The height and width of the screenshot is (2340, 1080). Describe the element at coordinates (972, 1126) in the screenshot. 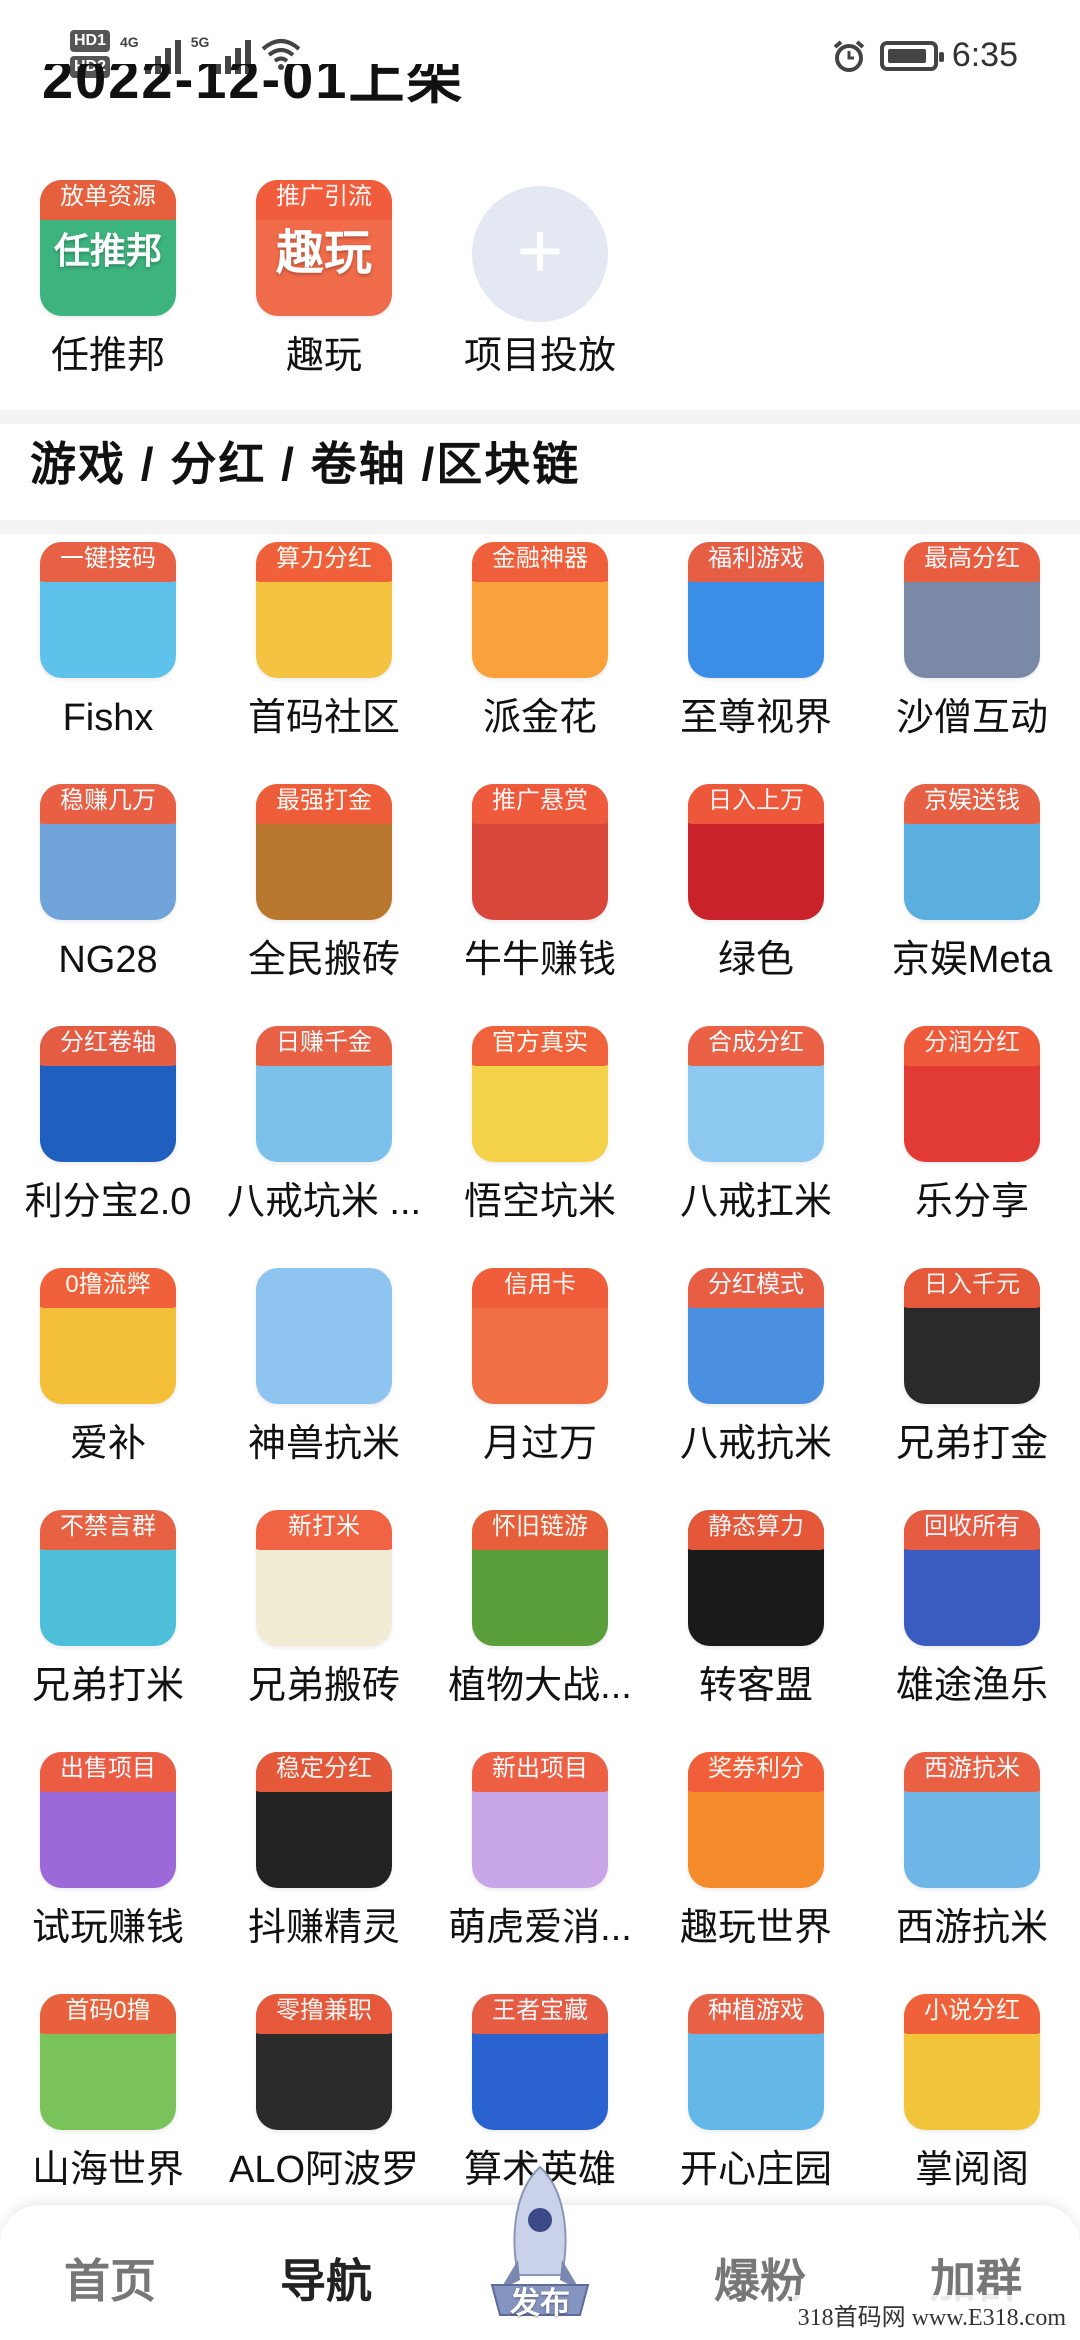

I see `app-tile: 分润分红 乐分享` at that location.